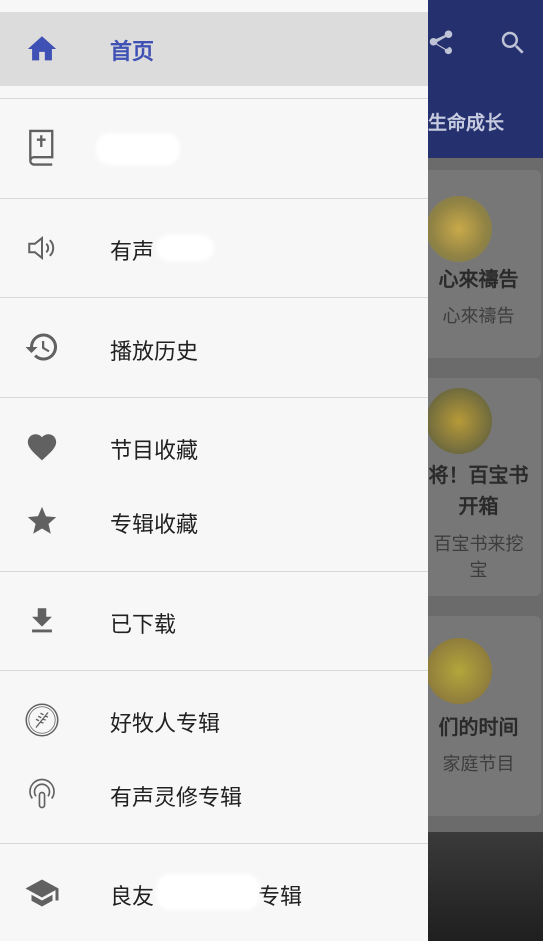 The width and height of the screenshot is (543, 941). I want to click on nav-item-program-favorites: 节目收藏, so click(214, 447).